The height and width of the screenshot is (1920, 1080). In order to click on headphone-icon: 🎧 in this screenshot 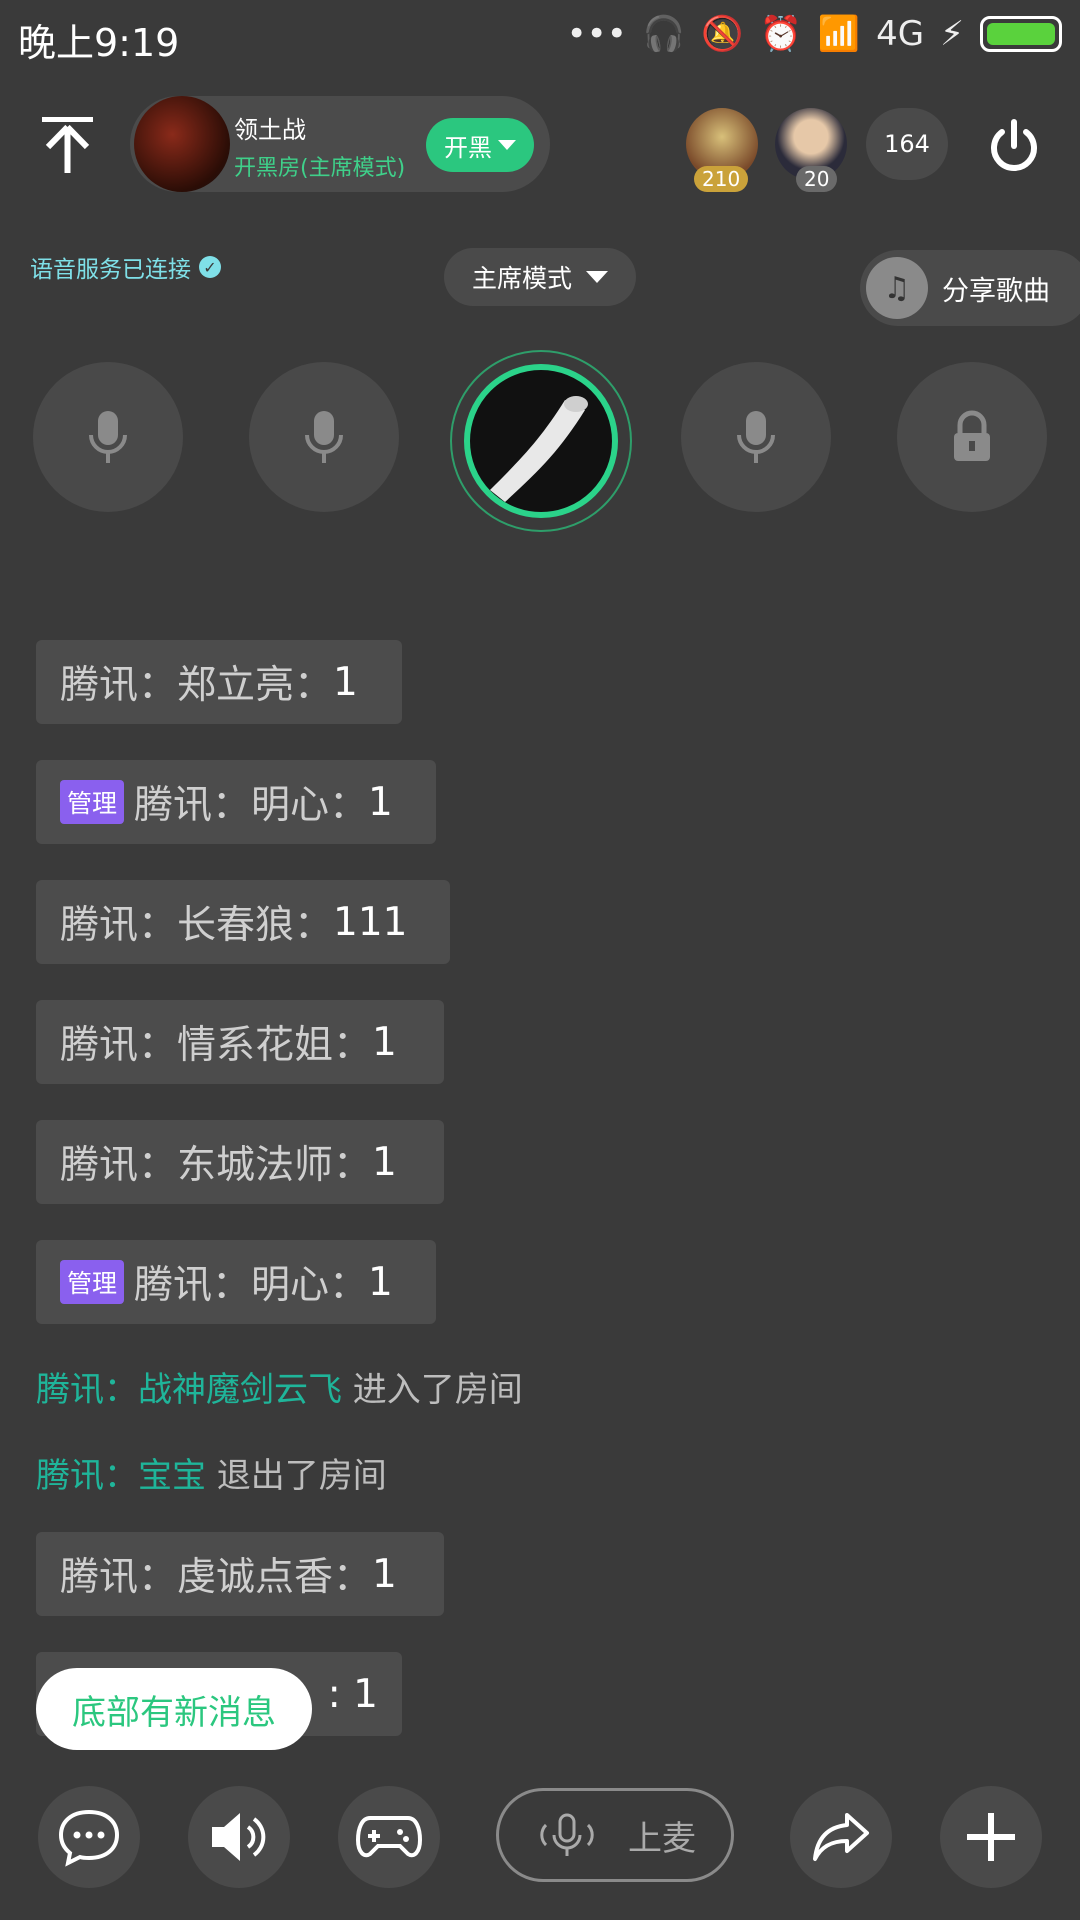, I will do `click(664, 34)`.